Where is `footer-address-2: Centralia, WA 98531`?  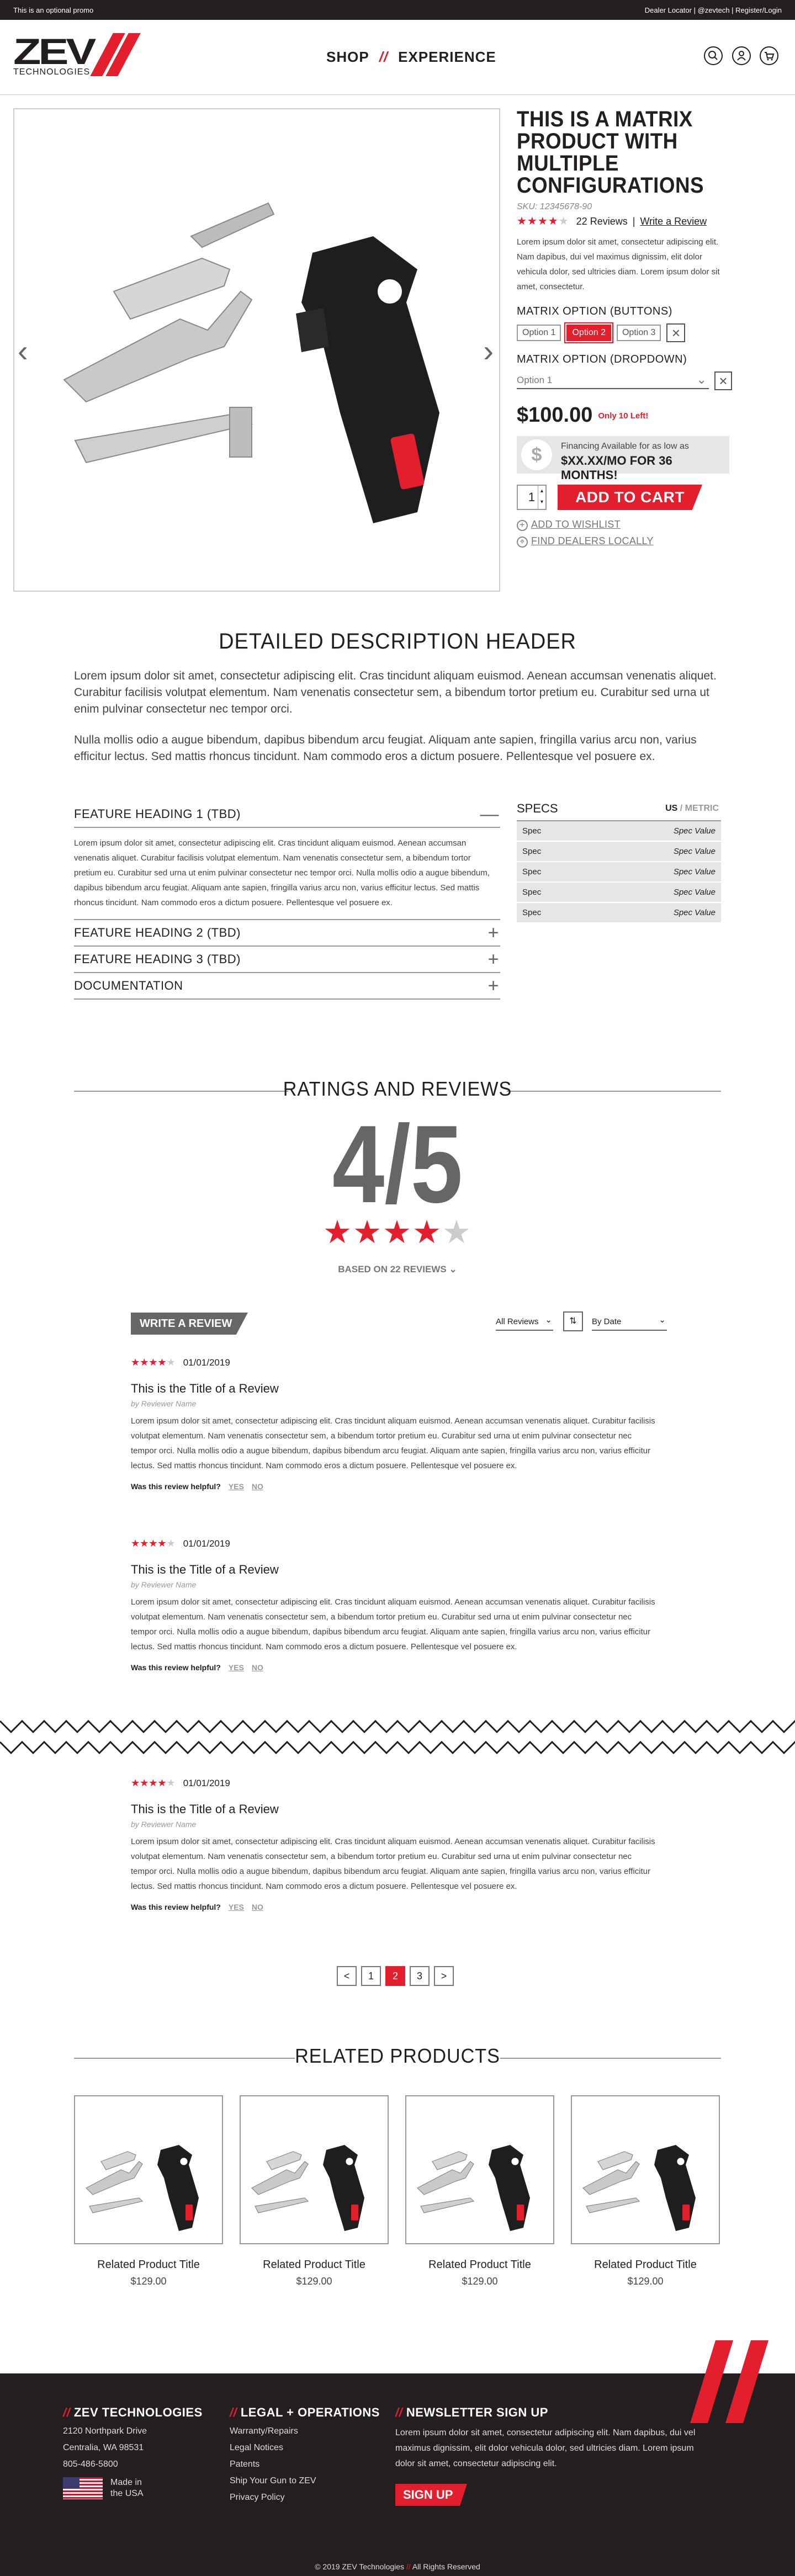 footer-address-2: Centralia, WA 98531 is located at coordinates (103, 2447).